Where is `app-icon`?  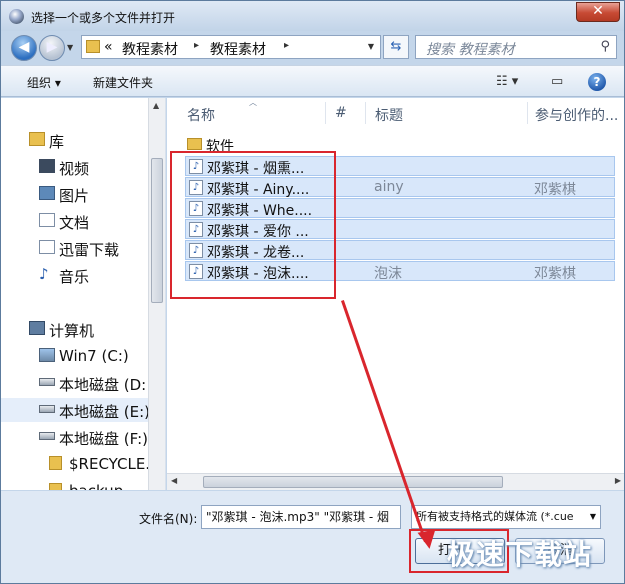
app-icon is located at coordinates (16, 16).